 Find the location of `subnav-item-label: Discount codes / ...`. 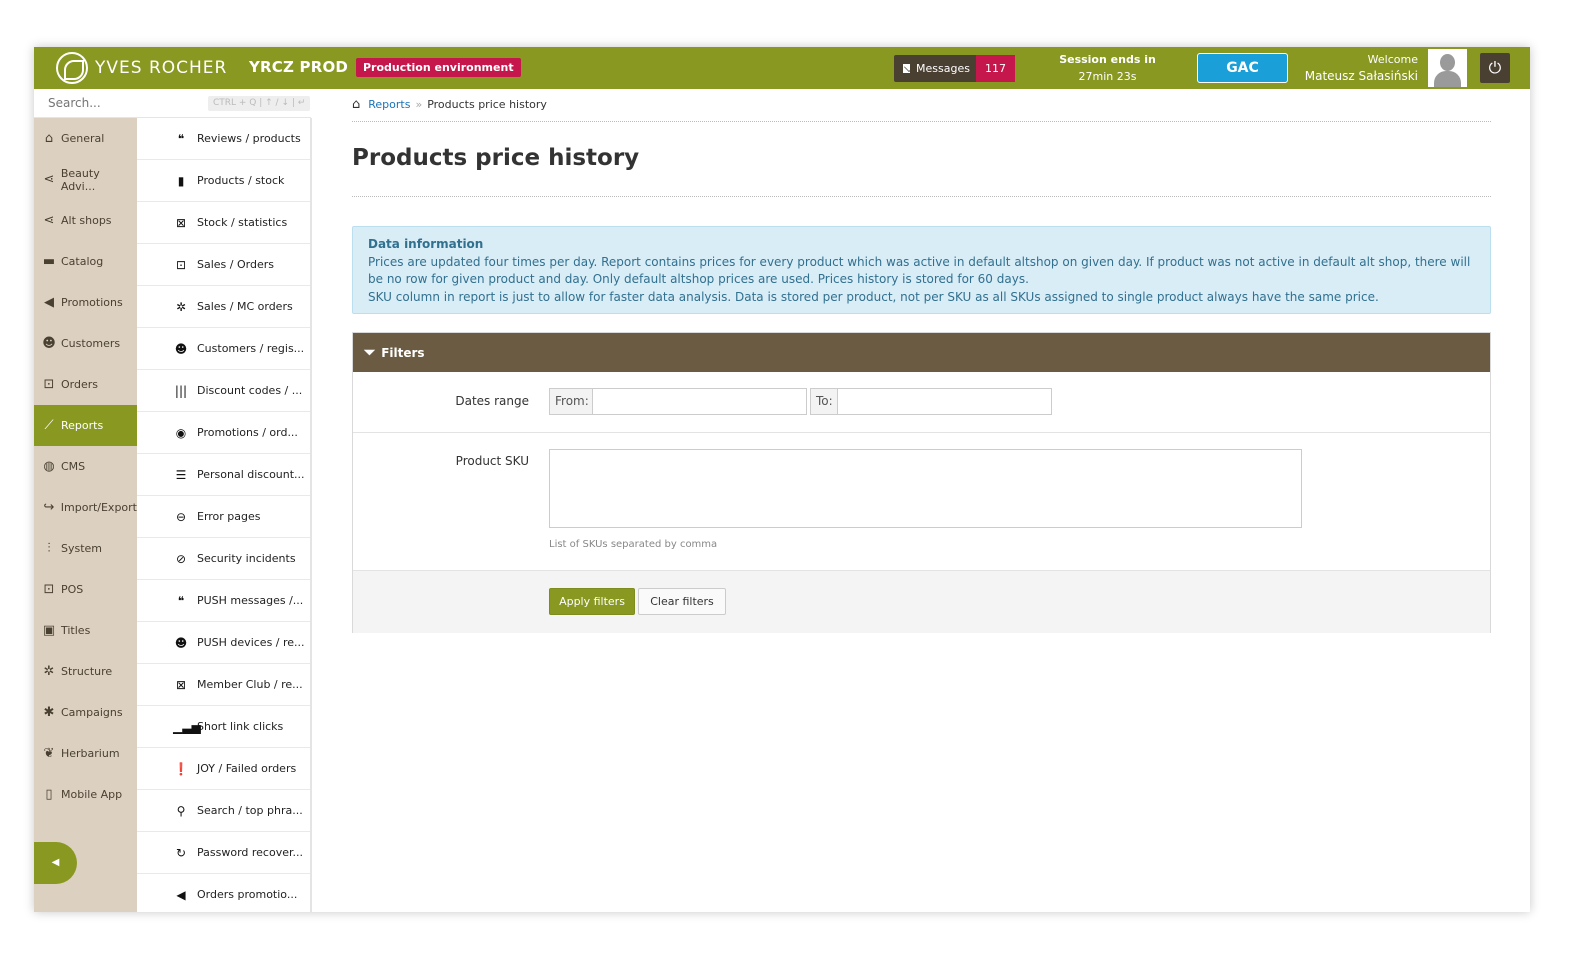

subnav-item-label: Discount codes / ... is located at coordinates (250, 390).